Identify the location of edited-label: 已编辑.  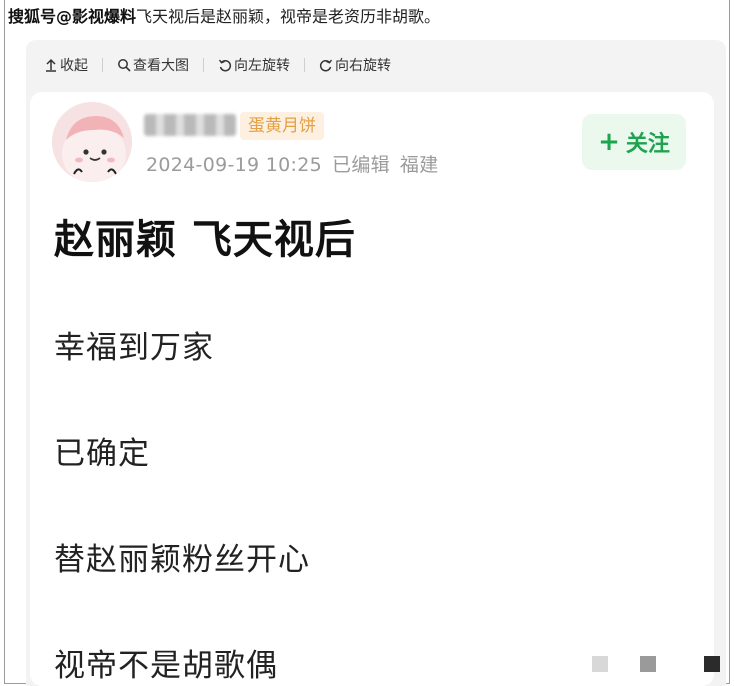
(361, 165).